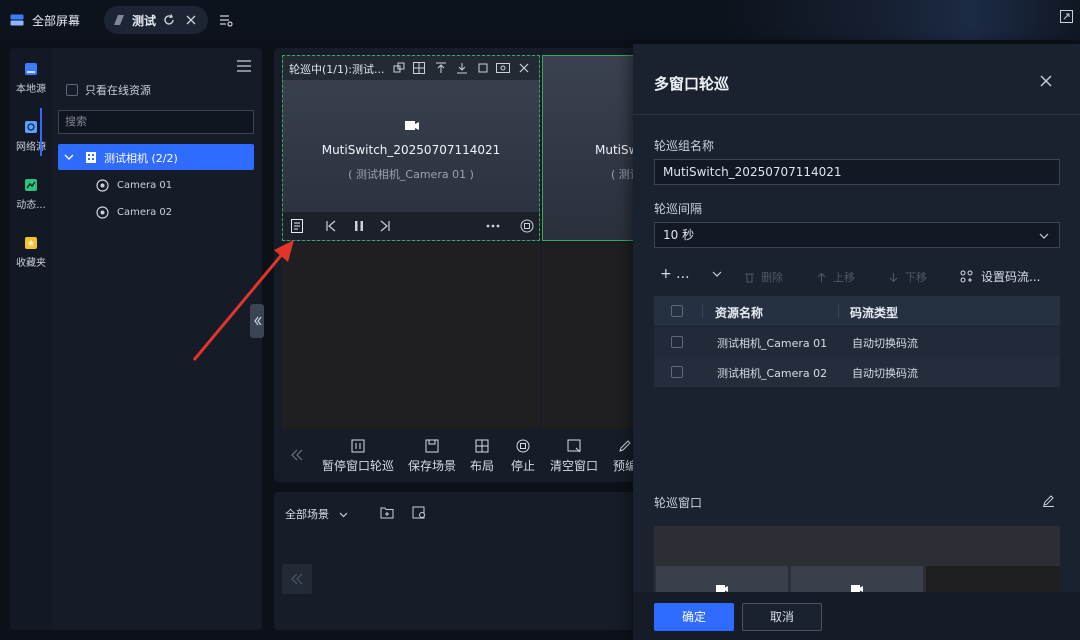 This screenshot has height=640, width=1080. What do you see at coordinates (387, 512) in the screenshot?
I see `add-folder-icon` at bounding box center [387, 512].